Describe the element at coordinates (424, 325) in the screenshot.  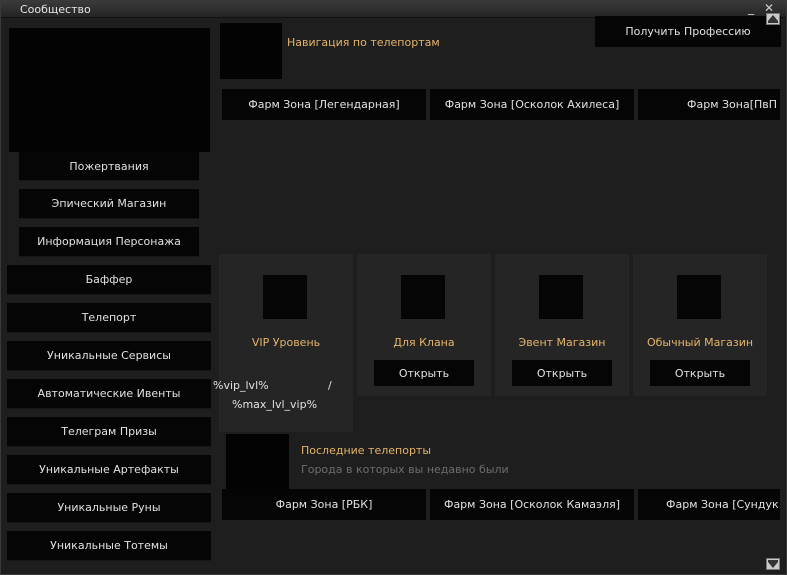
I see `clan-card: Для Клана Открыть` at that location.